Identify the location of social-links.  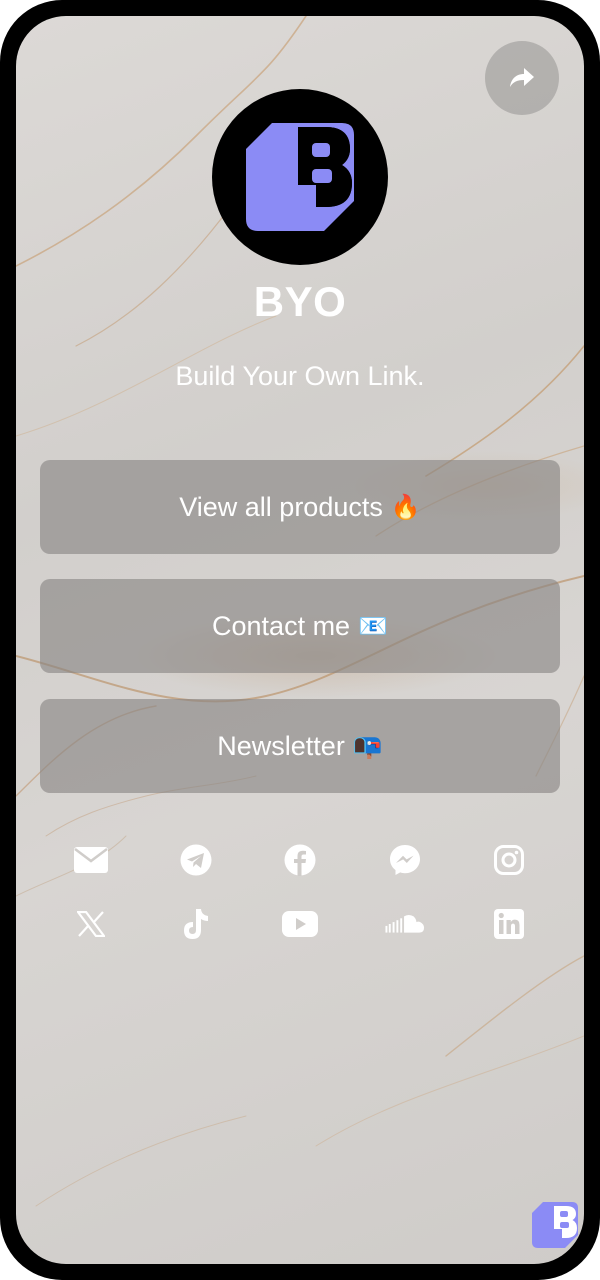
(300, 892).